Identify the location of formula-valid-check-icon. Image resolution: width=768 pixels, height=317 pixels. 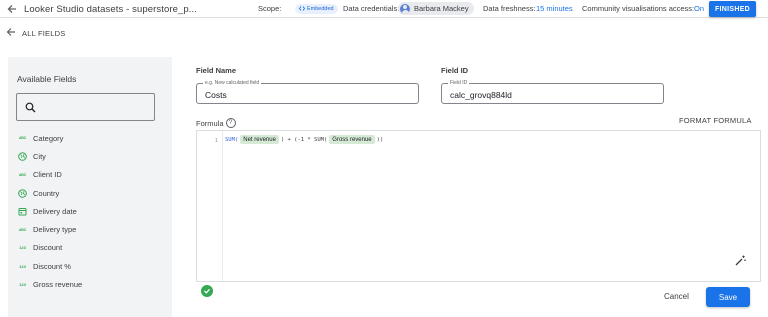
(207, 291).